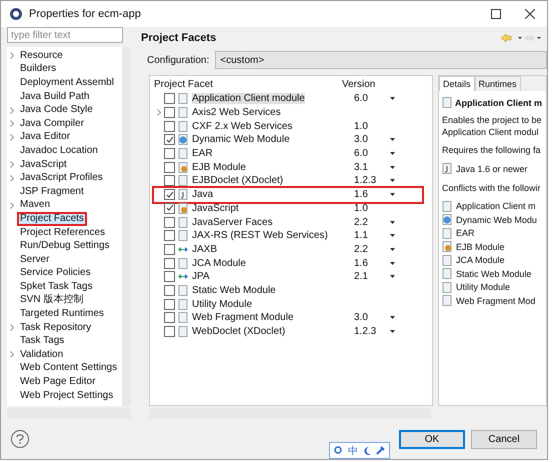  I want to click on tree-item: Builders, so click(38, 69).